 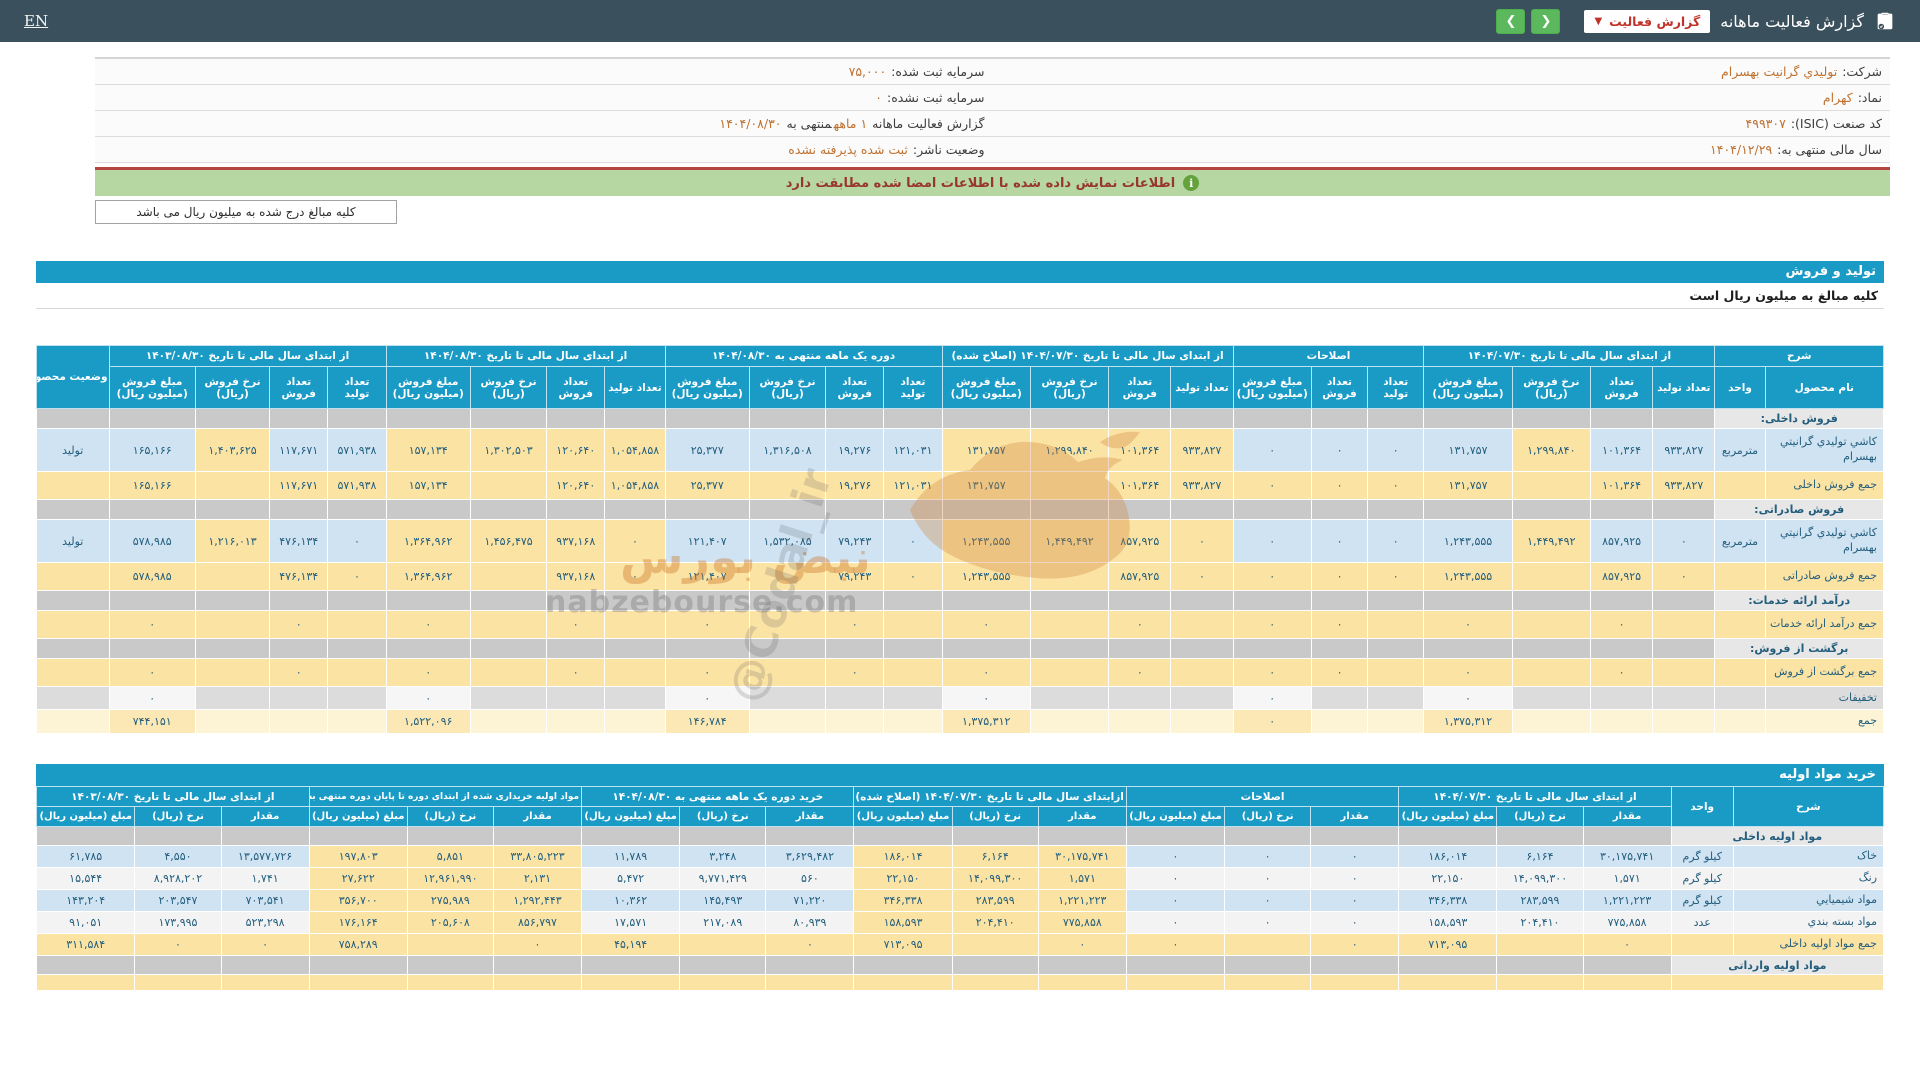 I want to click on value-cell: ۷۹,۲۴۳, so click(x=855, y=576).